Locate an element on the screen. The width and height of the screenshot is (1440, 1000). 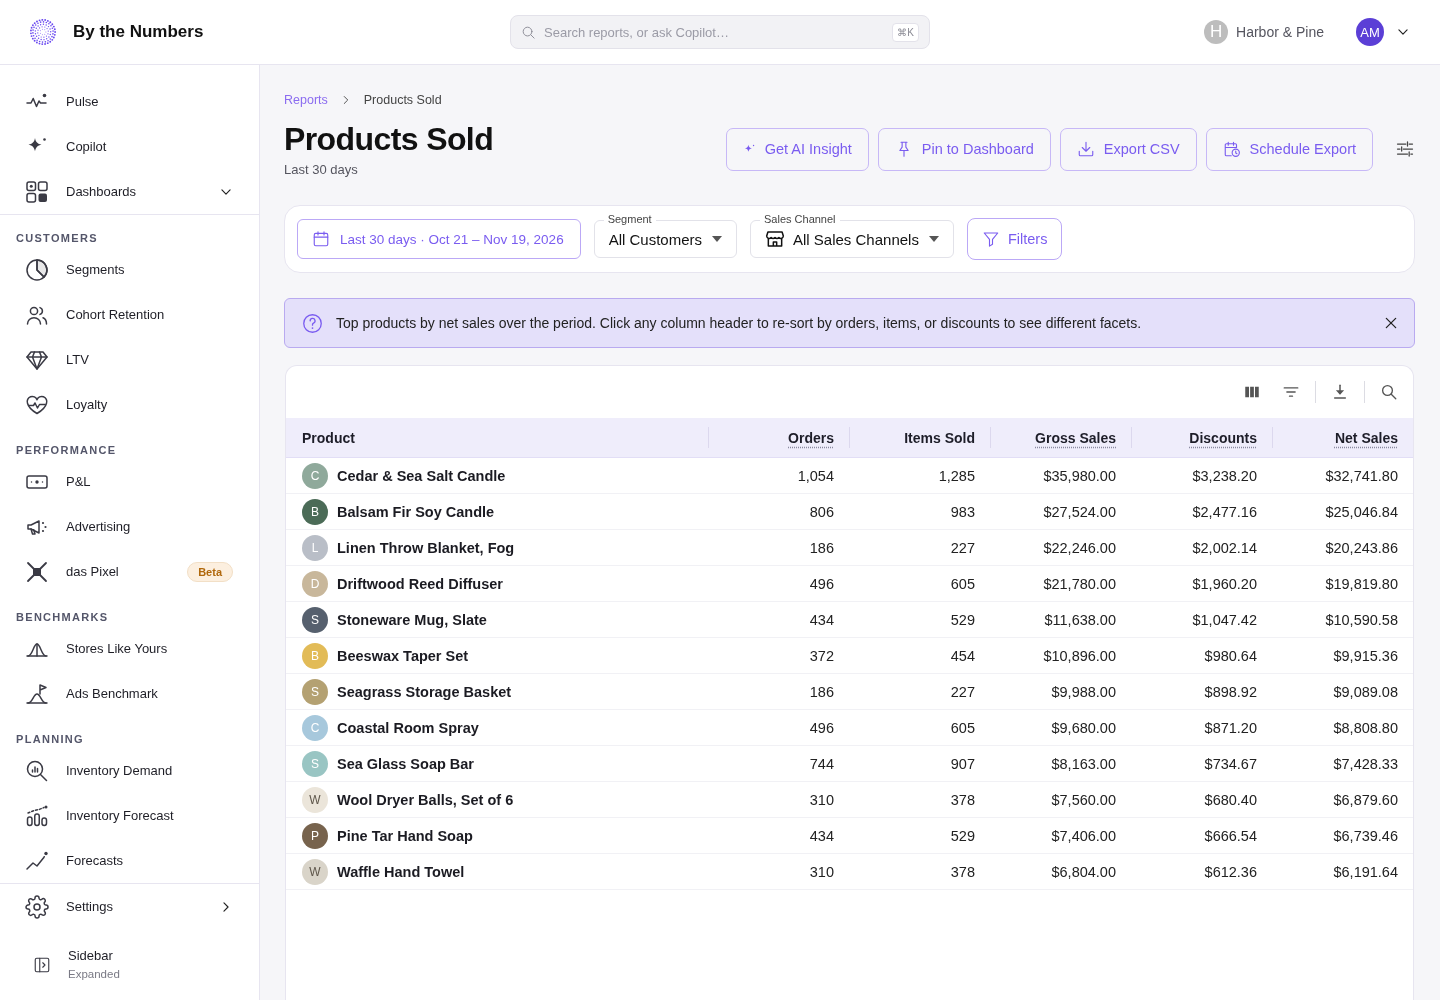
product-avatar: D is located at coordinates (315, 583).